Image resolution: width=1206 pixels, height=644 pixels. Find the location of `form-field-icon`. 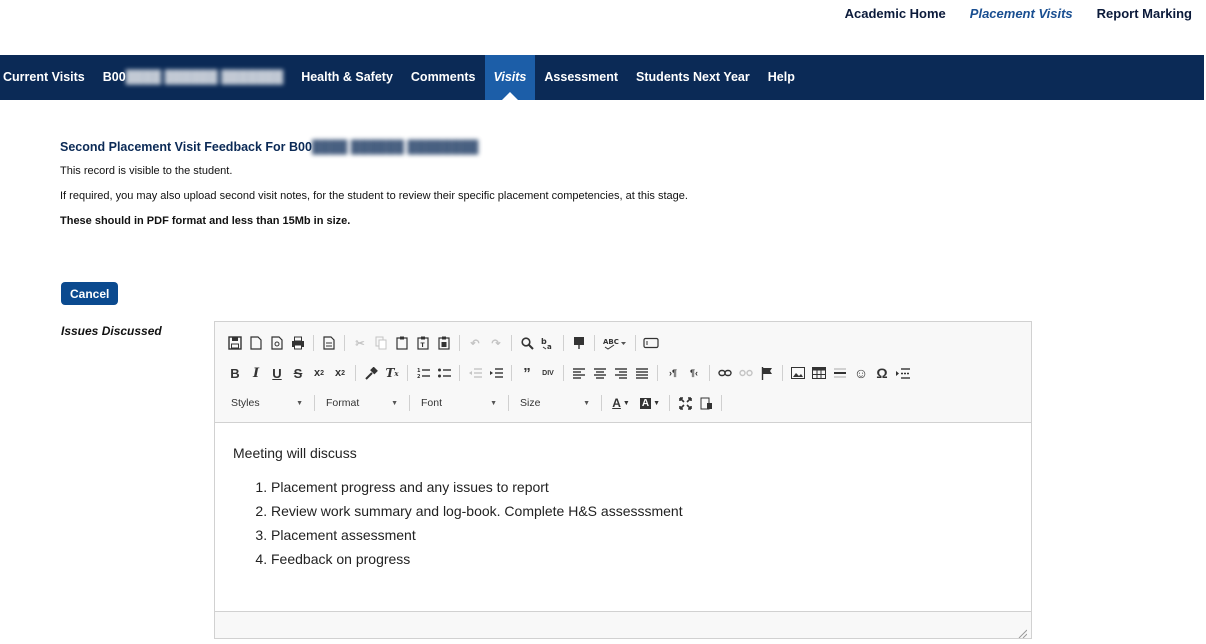

form-field-icon is located at coordinates (651, 343).